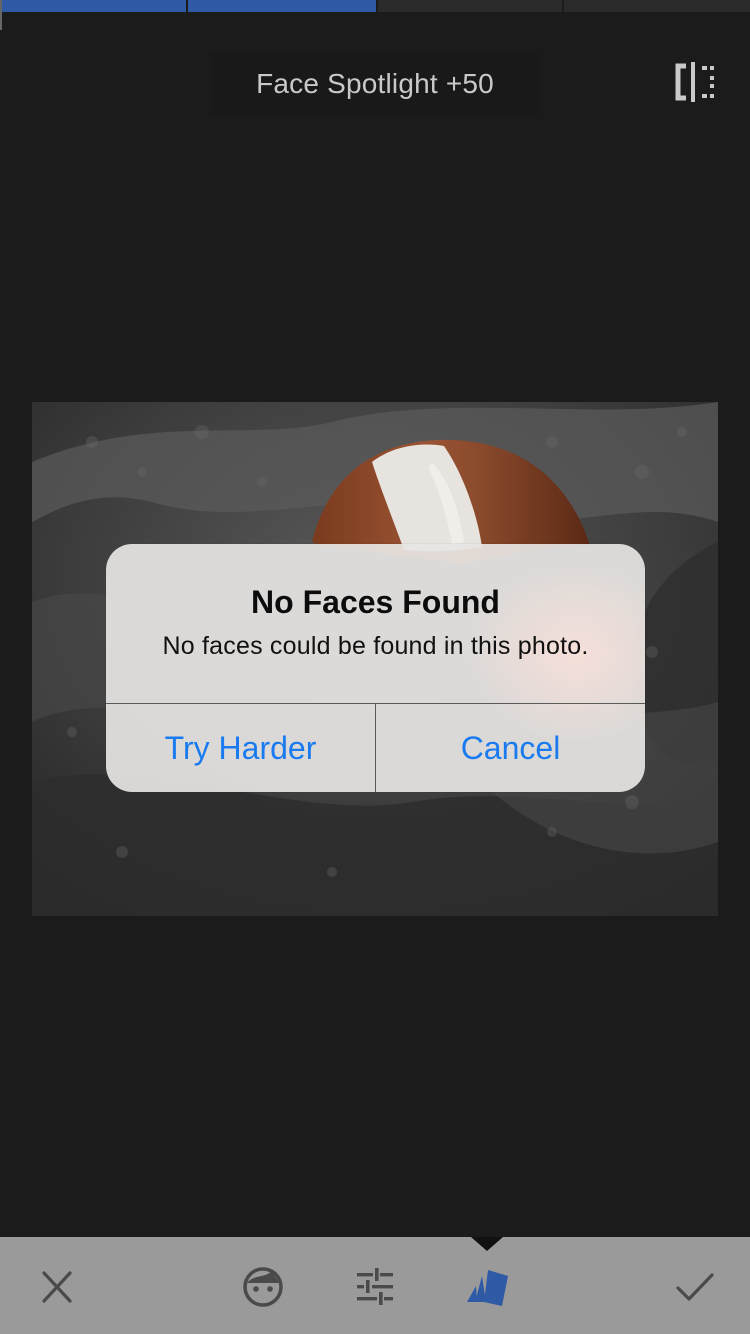 This screenshot has height=1334, width=750. Describe the element at coordinates (487, 1244) in the screenshot. I see `active-tool-pointer` at that location.